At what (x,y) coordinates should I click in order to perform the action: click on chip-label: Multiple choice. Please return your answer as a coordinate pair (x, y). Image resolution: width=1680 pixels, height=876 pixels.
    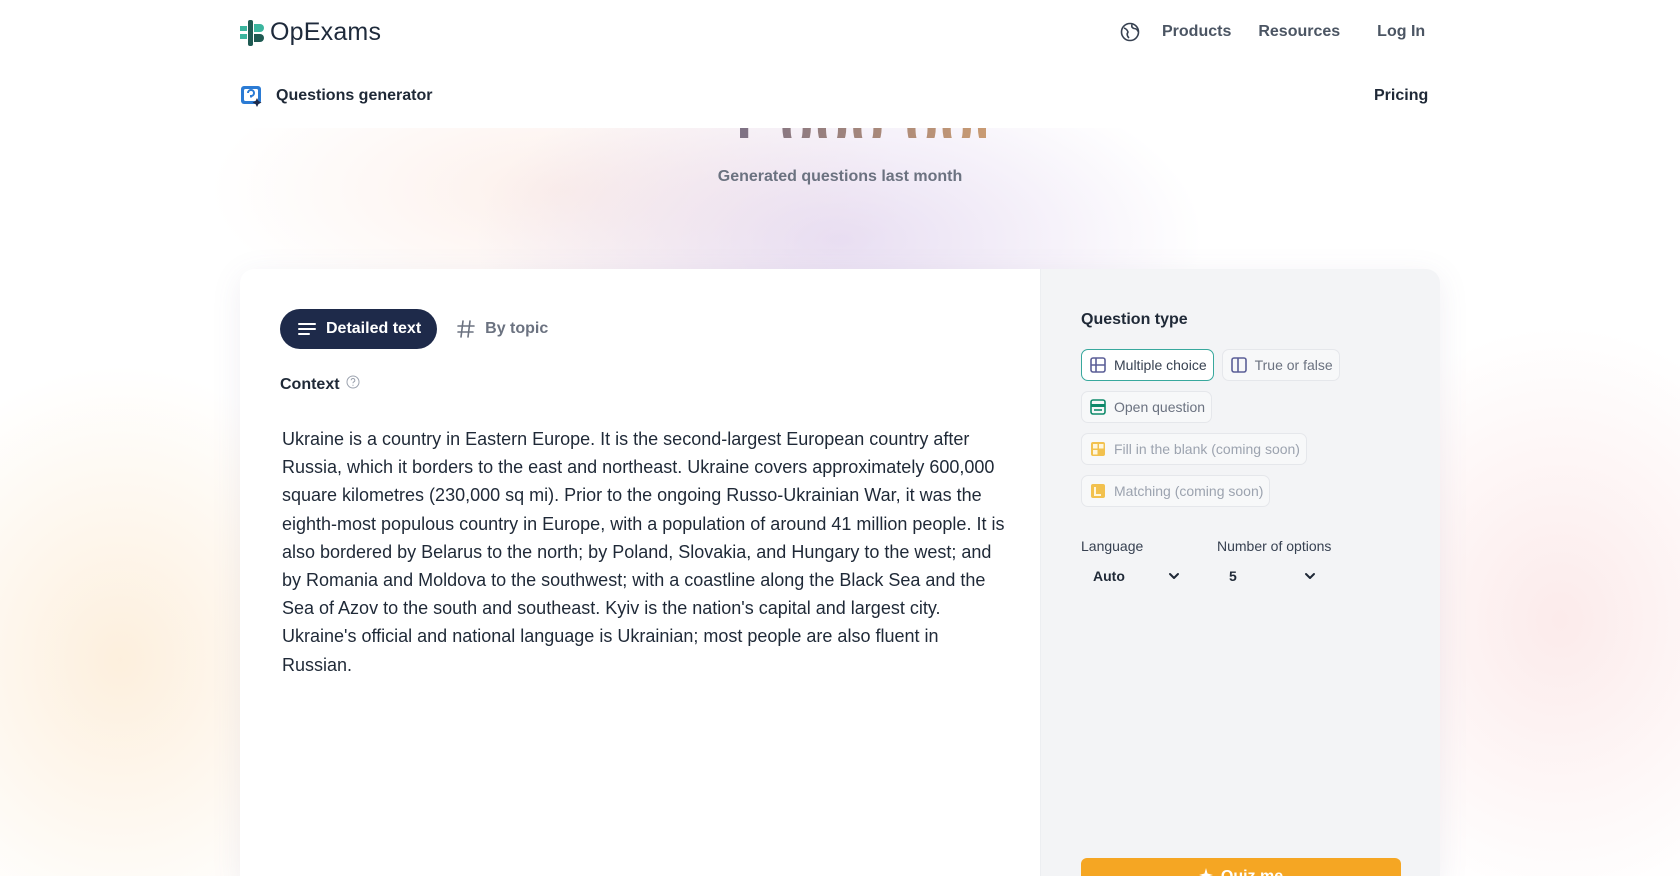
    Looking at the image, I should click on (1160, 365).